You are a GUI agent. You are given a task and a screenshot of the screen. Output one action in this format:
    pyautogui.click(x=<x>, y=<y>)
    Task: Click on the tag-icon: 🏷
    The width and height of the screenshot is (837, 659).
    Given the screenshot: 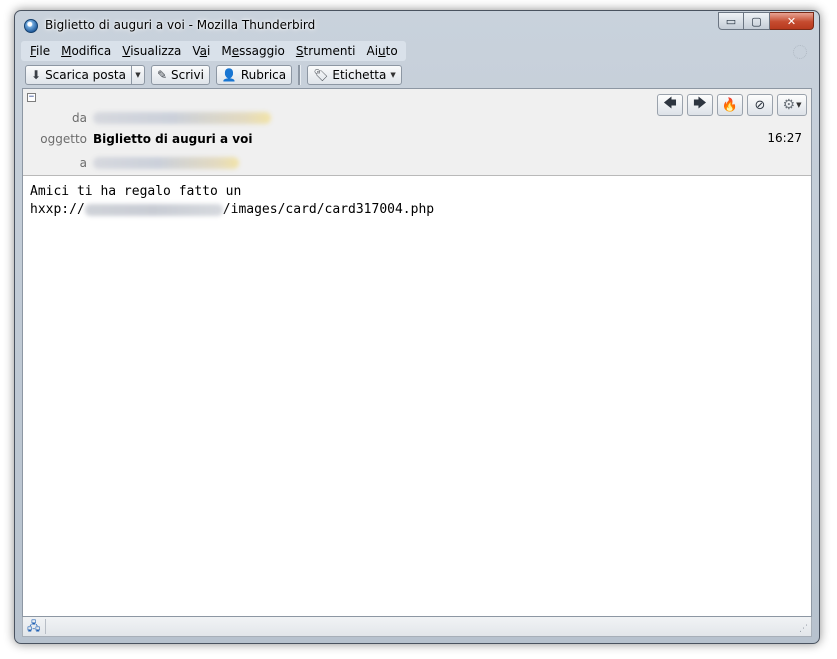 What is the action you would take?
    pyautogui.click(x=321, y=75)
    